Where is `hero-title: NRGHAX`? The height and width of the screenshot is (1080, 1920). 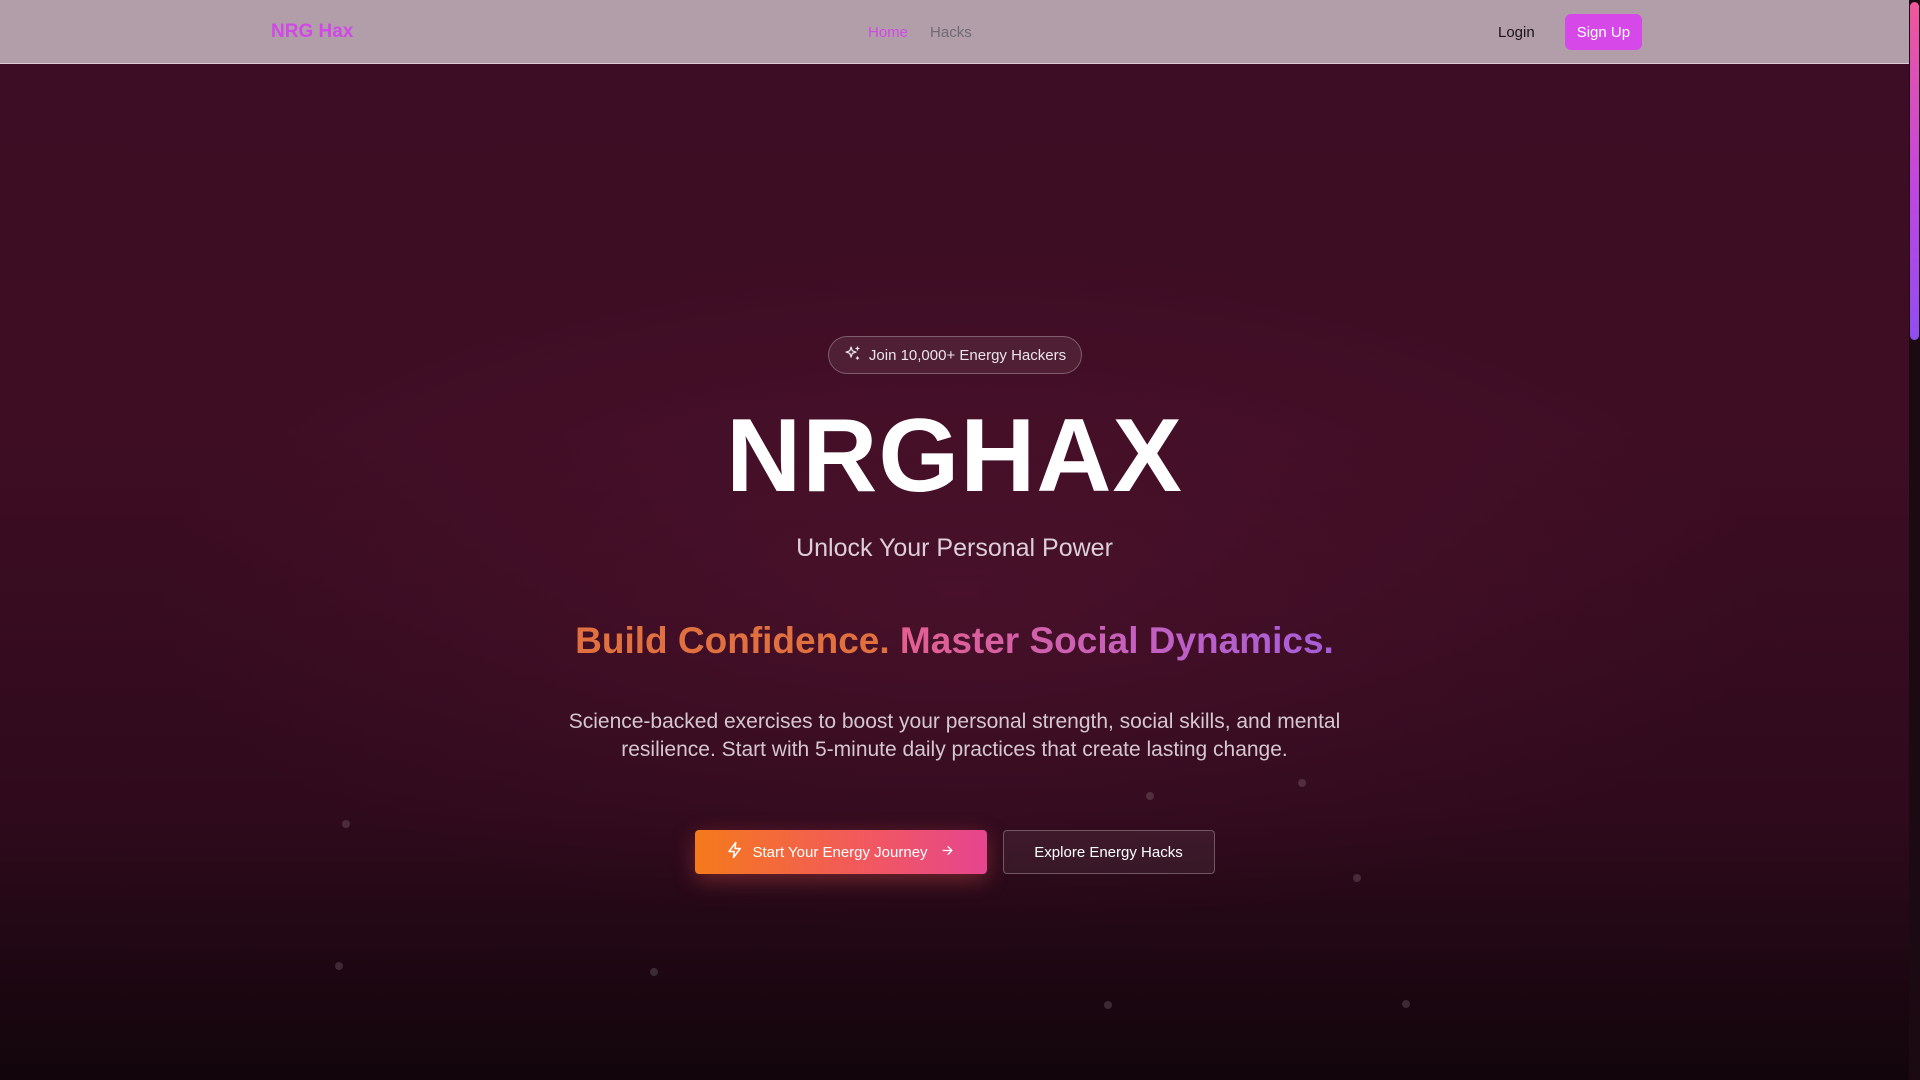
hero-title: NRGHAX is located at coordinates (954, 456).